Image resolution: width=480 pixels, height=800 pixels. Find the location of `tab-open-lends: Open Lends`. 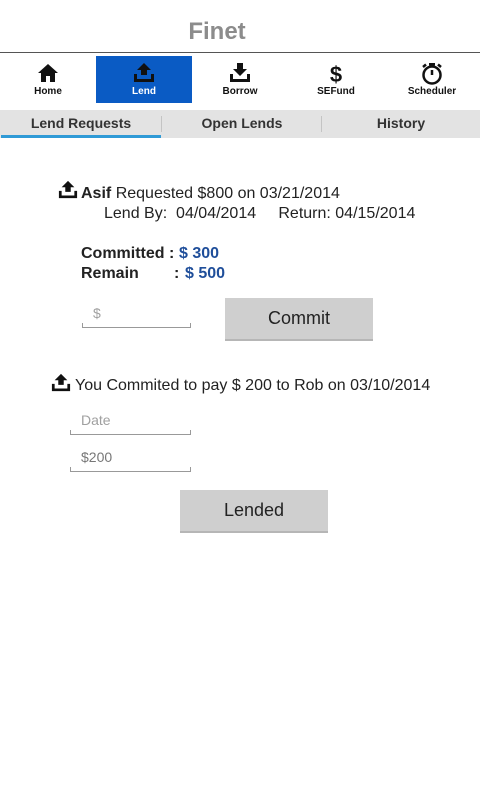

tab-open-lends: Open Lends is located at coordinates (242, 124).